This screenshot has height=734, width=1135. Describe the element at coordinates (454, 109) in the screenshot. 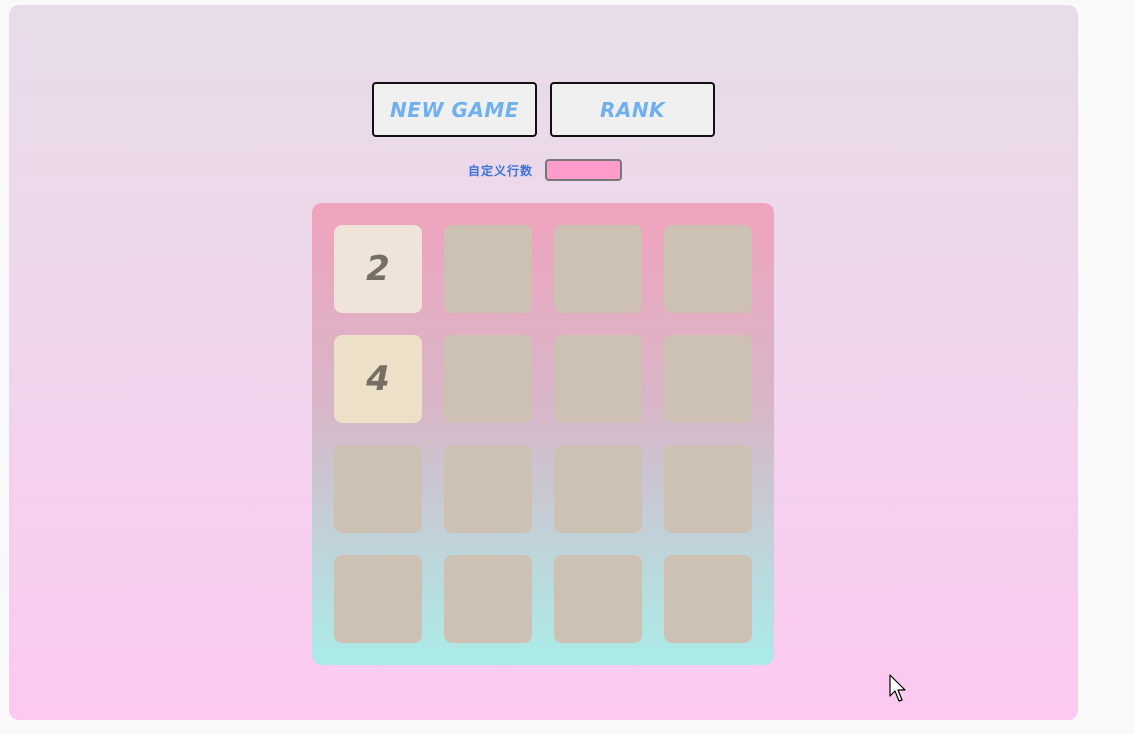

I see `new-game-button: NEW GAME` at that location.